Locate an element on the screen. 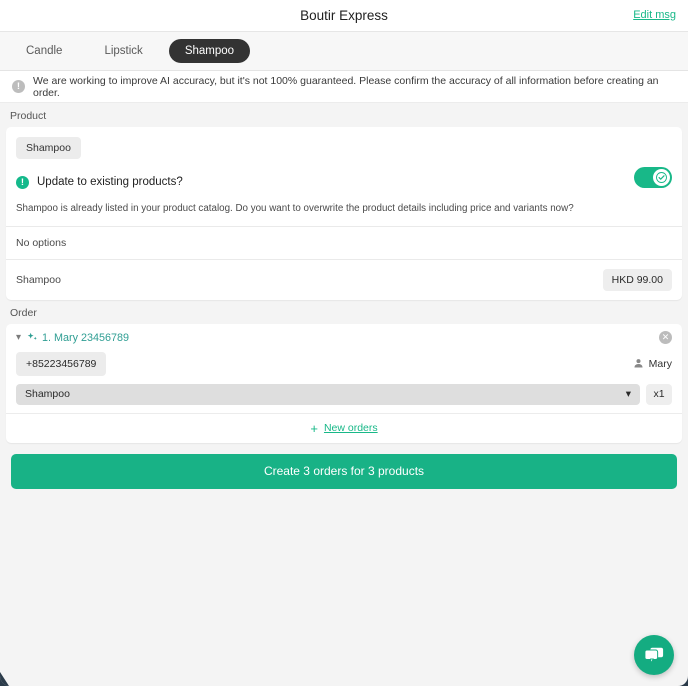  page-title: Boutir Express is located at coordinates (344, 15).